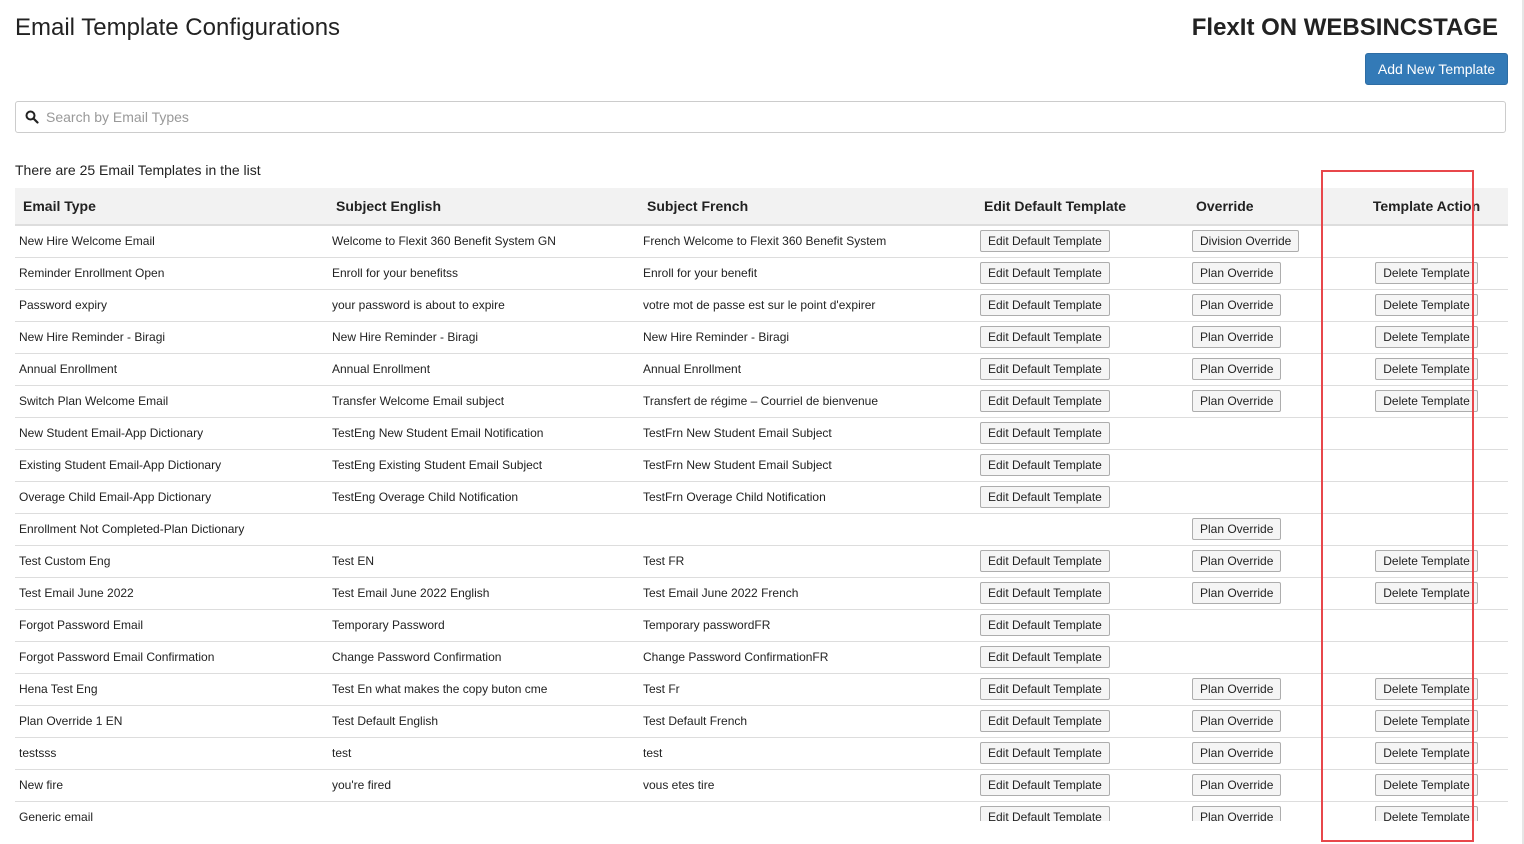 This screenshot has height=844, width=1524. I want to click on subject-french-cell: Temporary passwordFR, so click(807, 624).